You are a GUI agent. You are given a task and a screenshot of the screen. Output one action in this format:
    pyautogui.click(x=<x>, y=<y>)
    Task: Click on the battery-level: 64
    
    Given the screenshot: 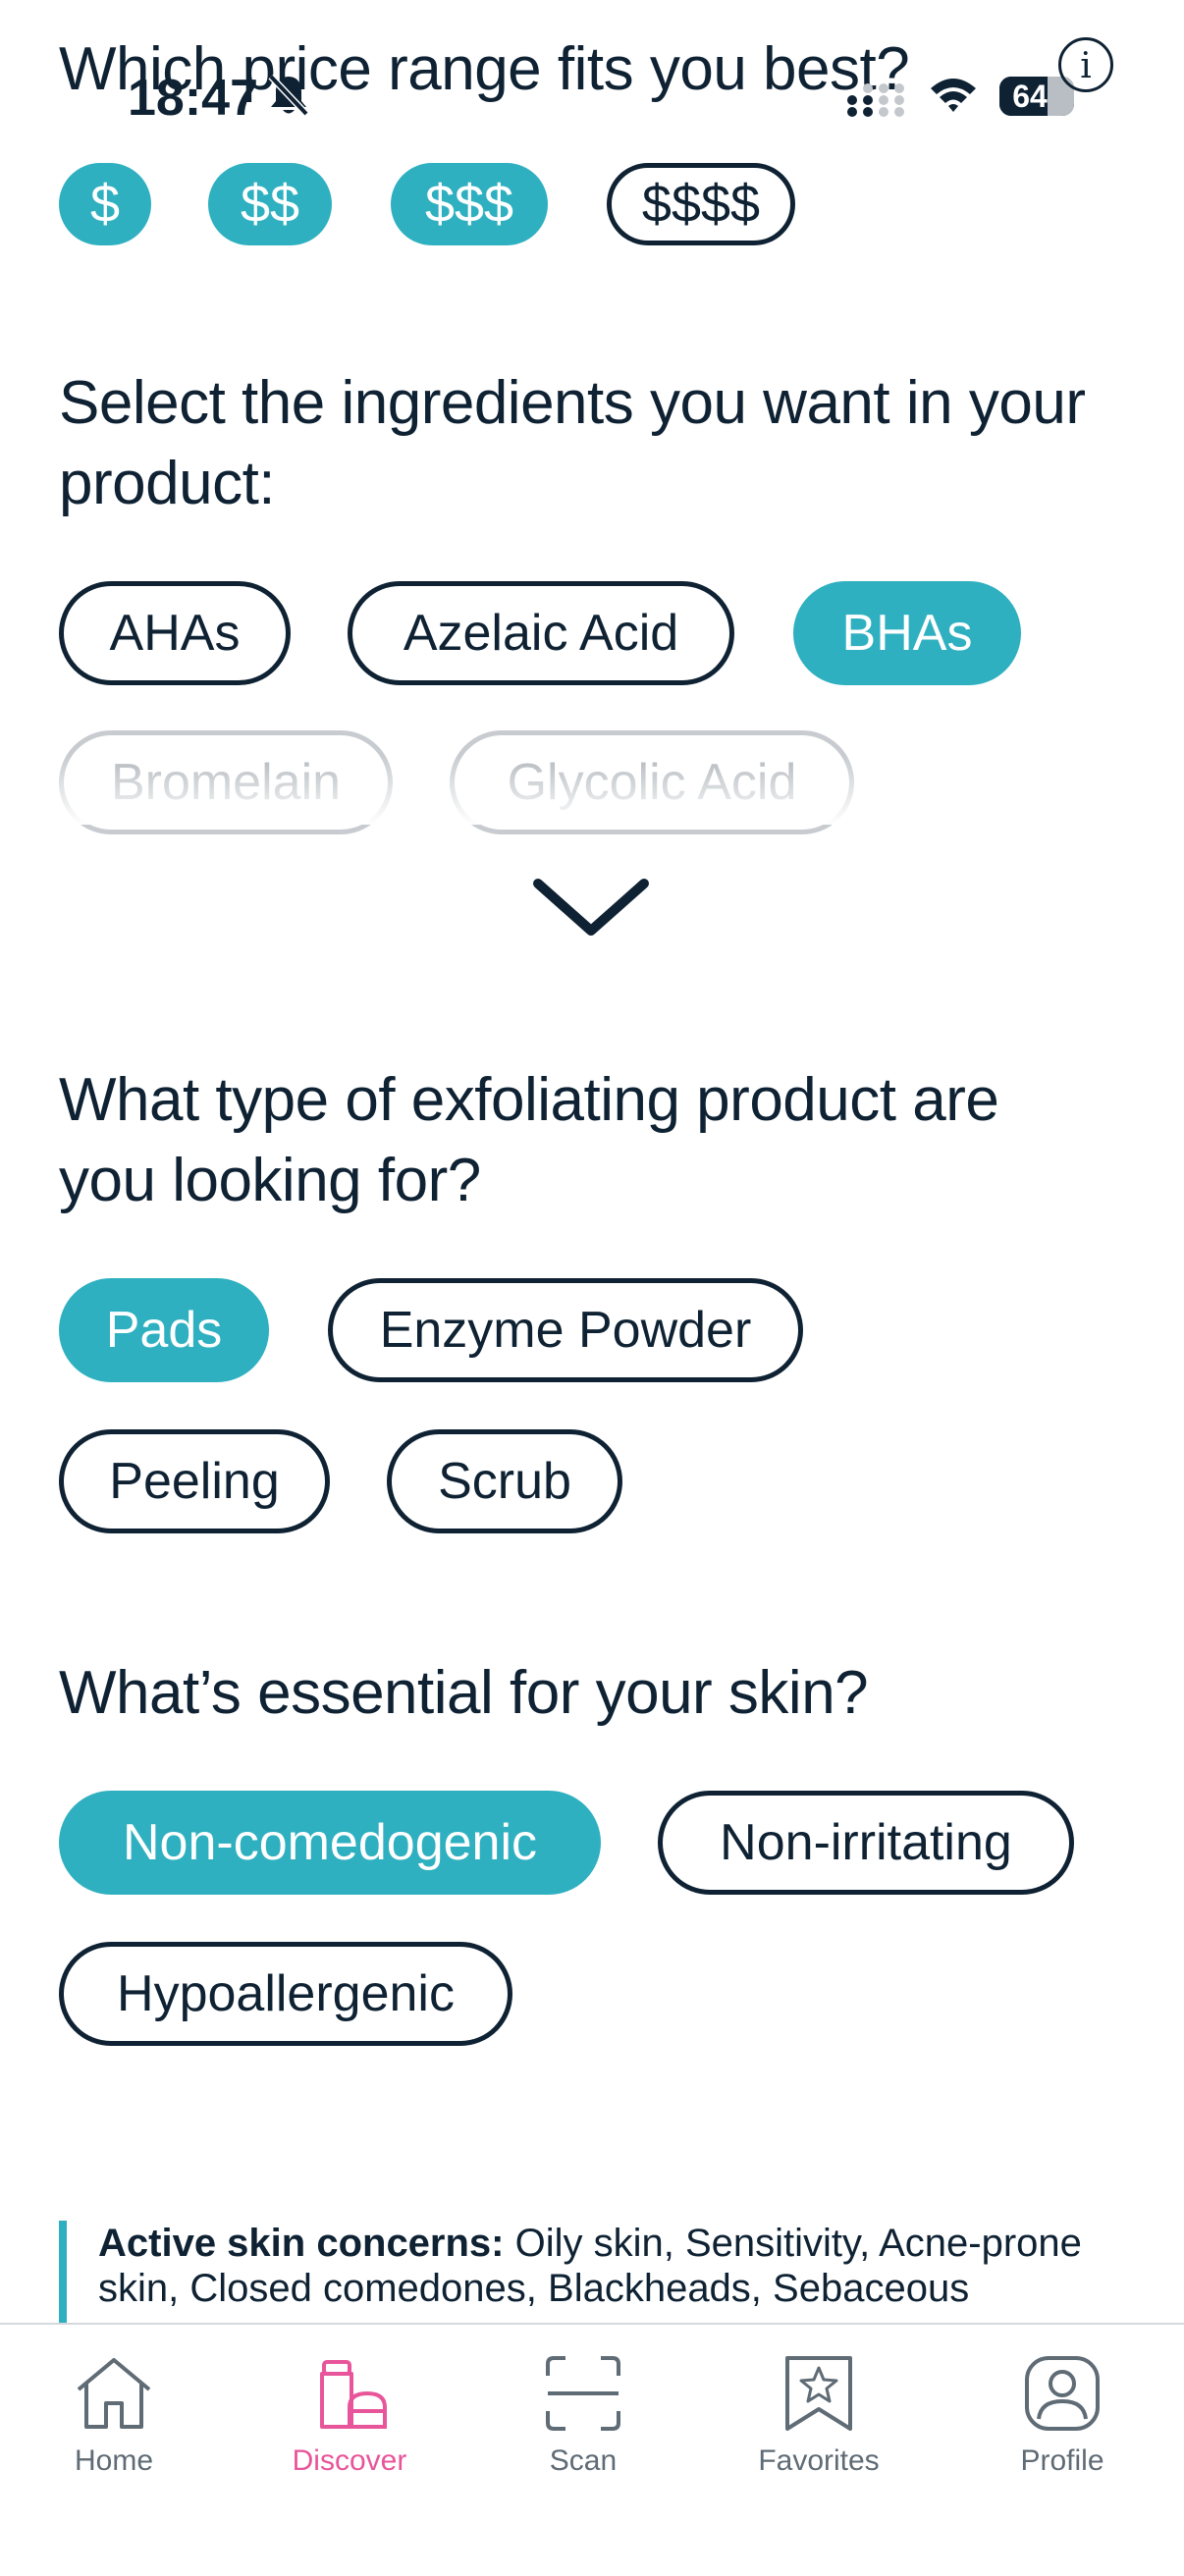 What is the action you would take?
    pyautogui.click(x=1030, y=96)
    